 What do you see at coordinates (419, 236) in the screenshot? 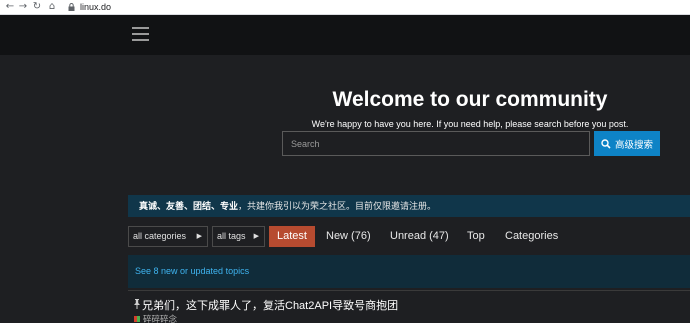
I see `tab-unread: Unread (47)` at bounding box center [419, 236].